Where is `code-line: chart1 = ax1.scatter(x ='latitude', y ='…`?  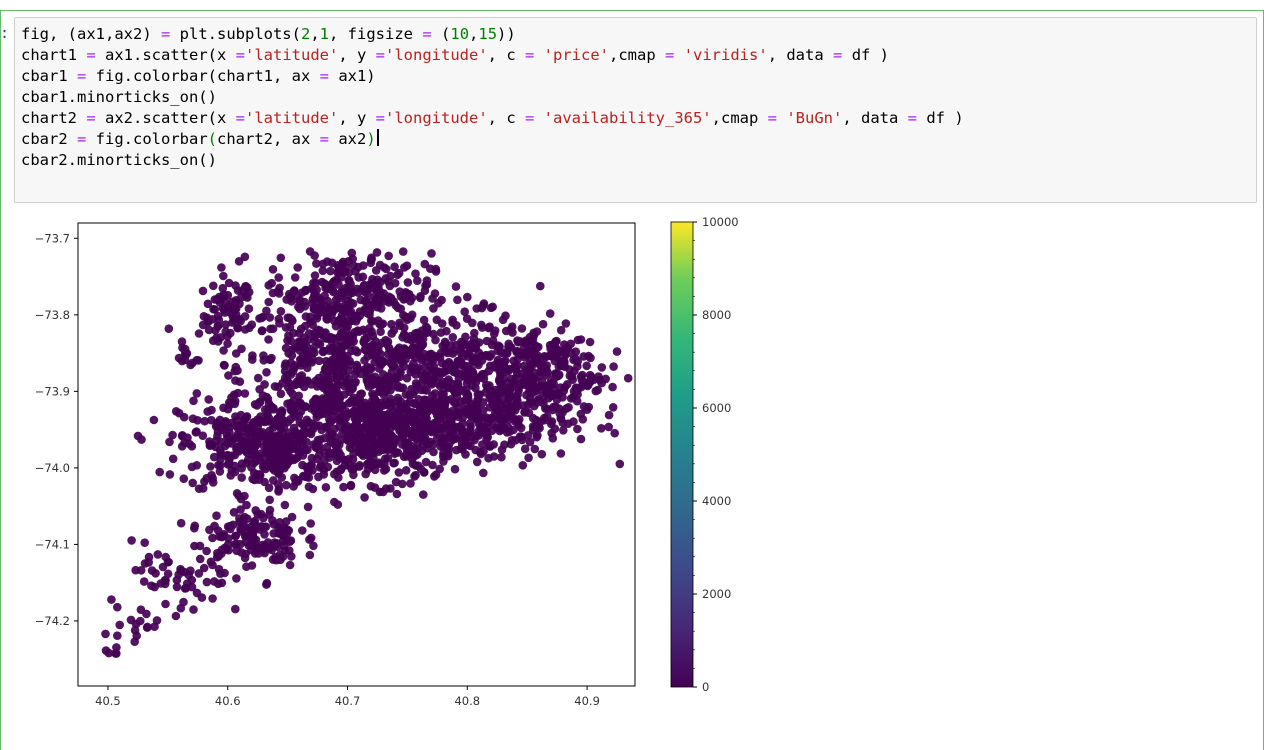
code-line: chart1 = ax1.scatter(x ='latitude', y ='… is located at coordinates (455, 55).